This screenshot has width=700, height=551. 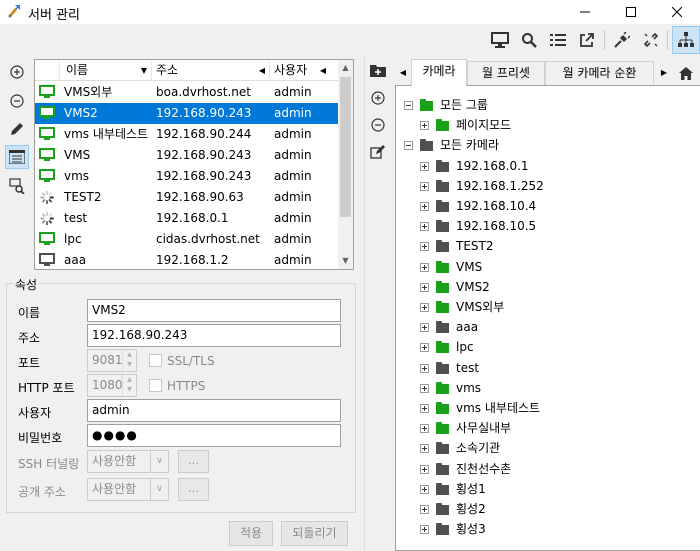 What do you see at coordinates (546, 226) in the screenshot?
I see `tree-node: 192.168.10.5` at bounding box center [546, 226].